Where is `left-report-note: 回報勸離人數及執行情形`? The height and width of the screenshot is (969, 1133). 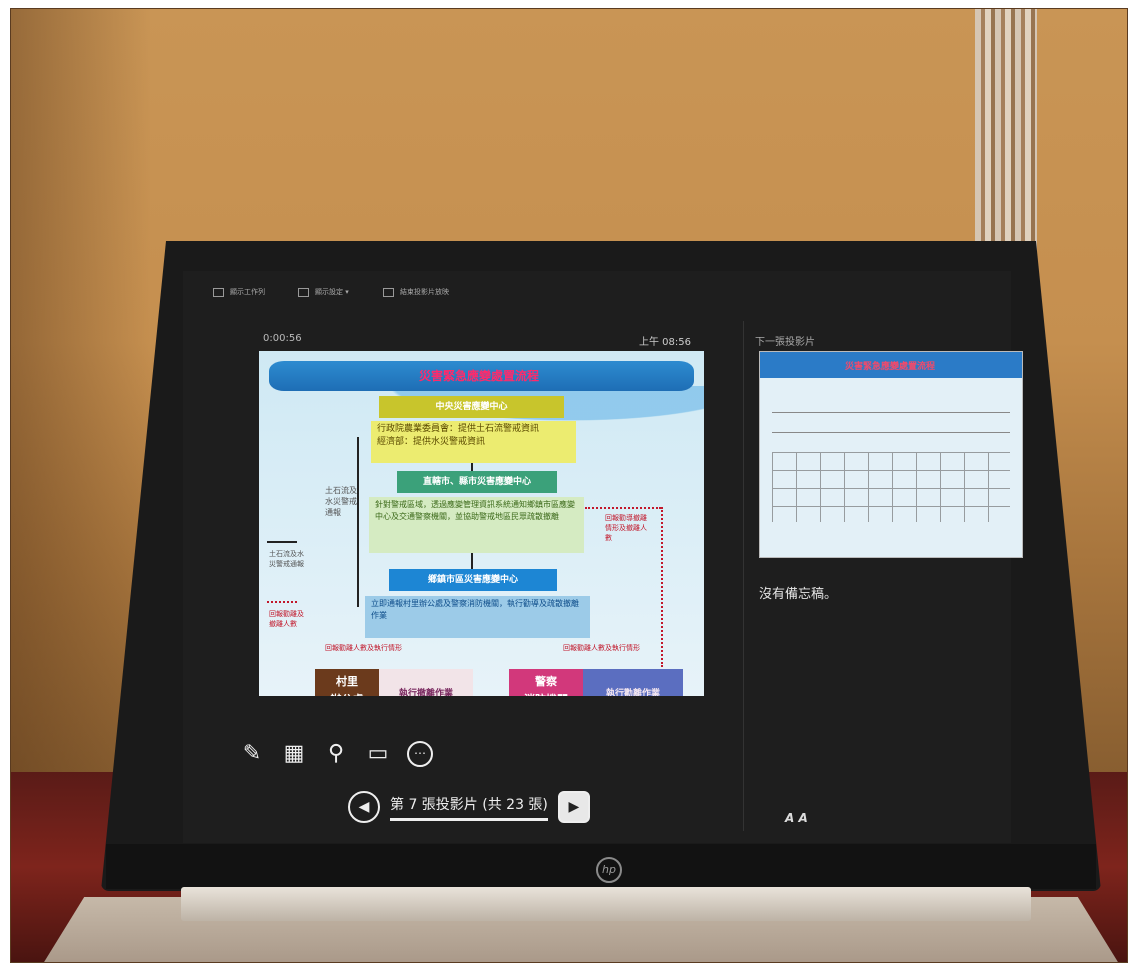
left-report-note: 回報勸離人數及執行情形 is located at coordinates (363, 648).